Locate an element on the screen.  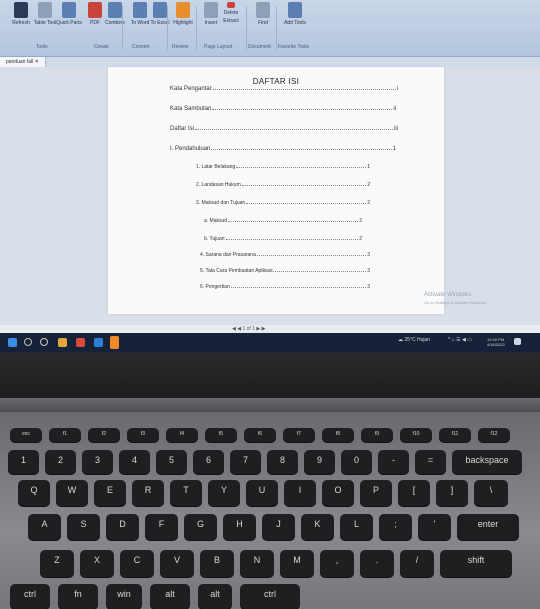
toc-entry-text: I. Pendahuluan is located at coordinates (190, 149).